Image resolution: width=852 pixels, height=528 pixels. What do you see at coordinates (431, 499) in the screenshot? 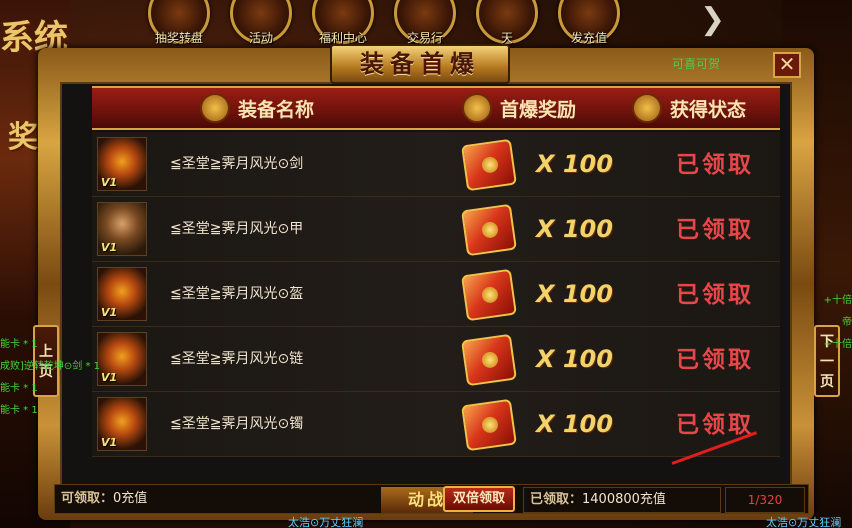
I see `bottom-status-bar: 可领取：0充值 动战 双倍领取 已领取：1400800充值 1/320` at bounding box center [431, 499].